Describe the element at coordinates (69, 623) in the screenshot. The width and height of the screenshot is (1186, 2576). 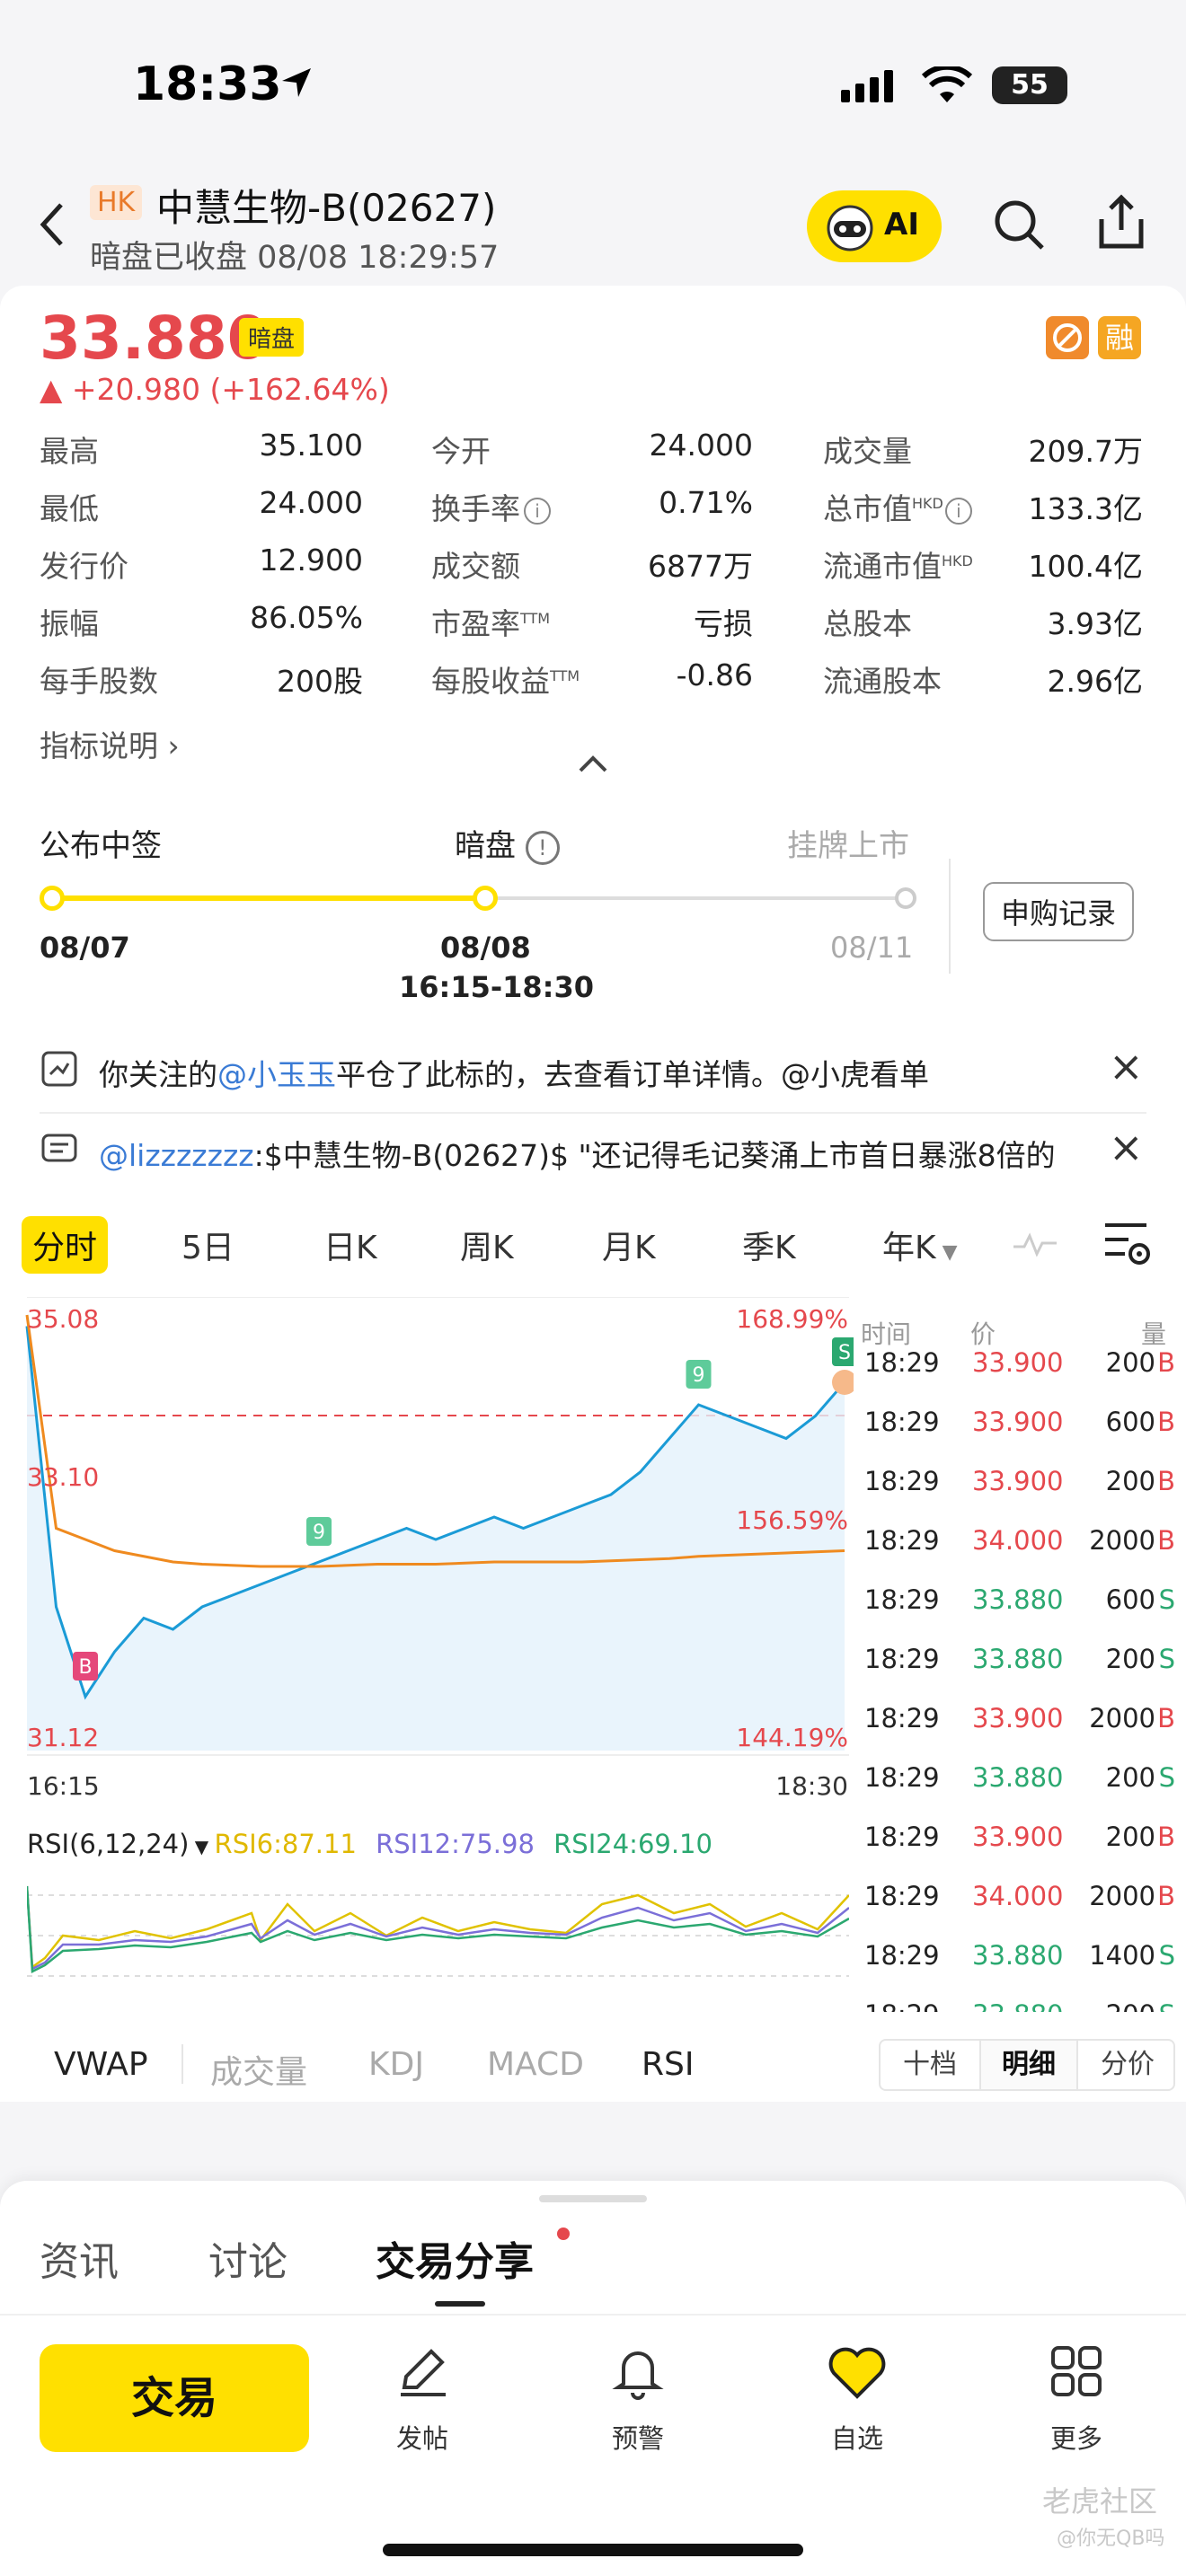
I see `stat-label: 振幅` at that location.